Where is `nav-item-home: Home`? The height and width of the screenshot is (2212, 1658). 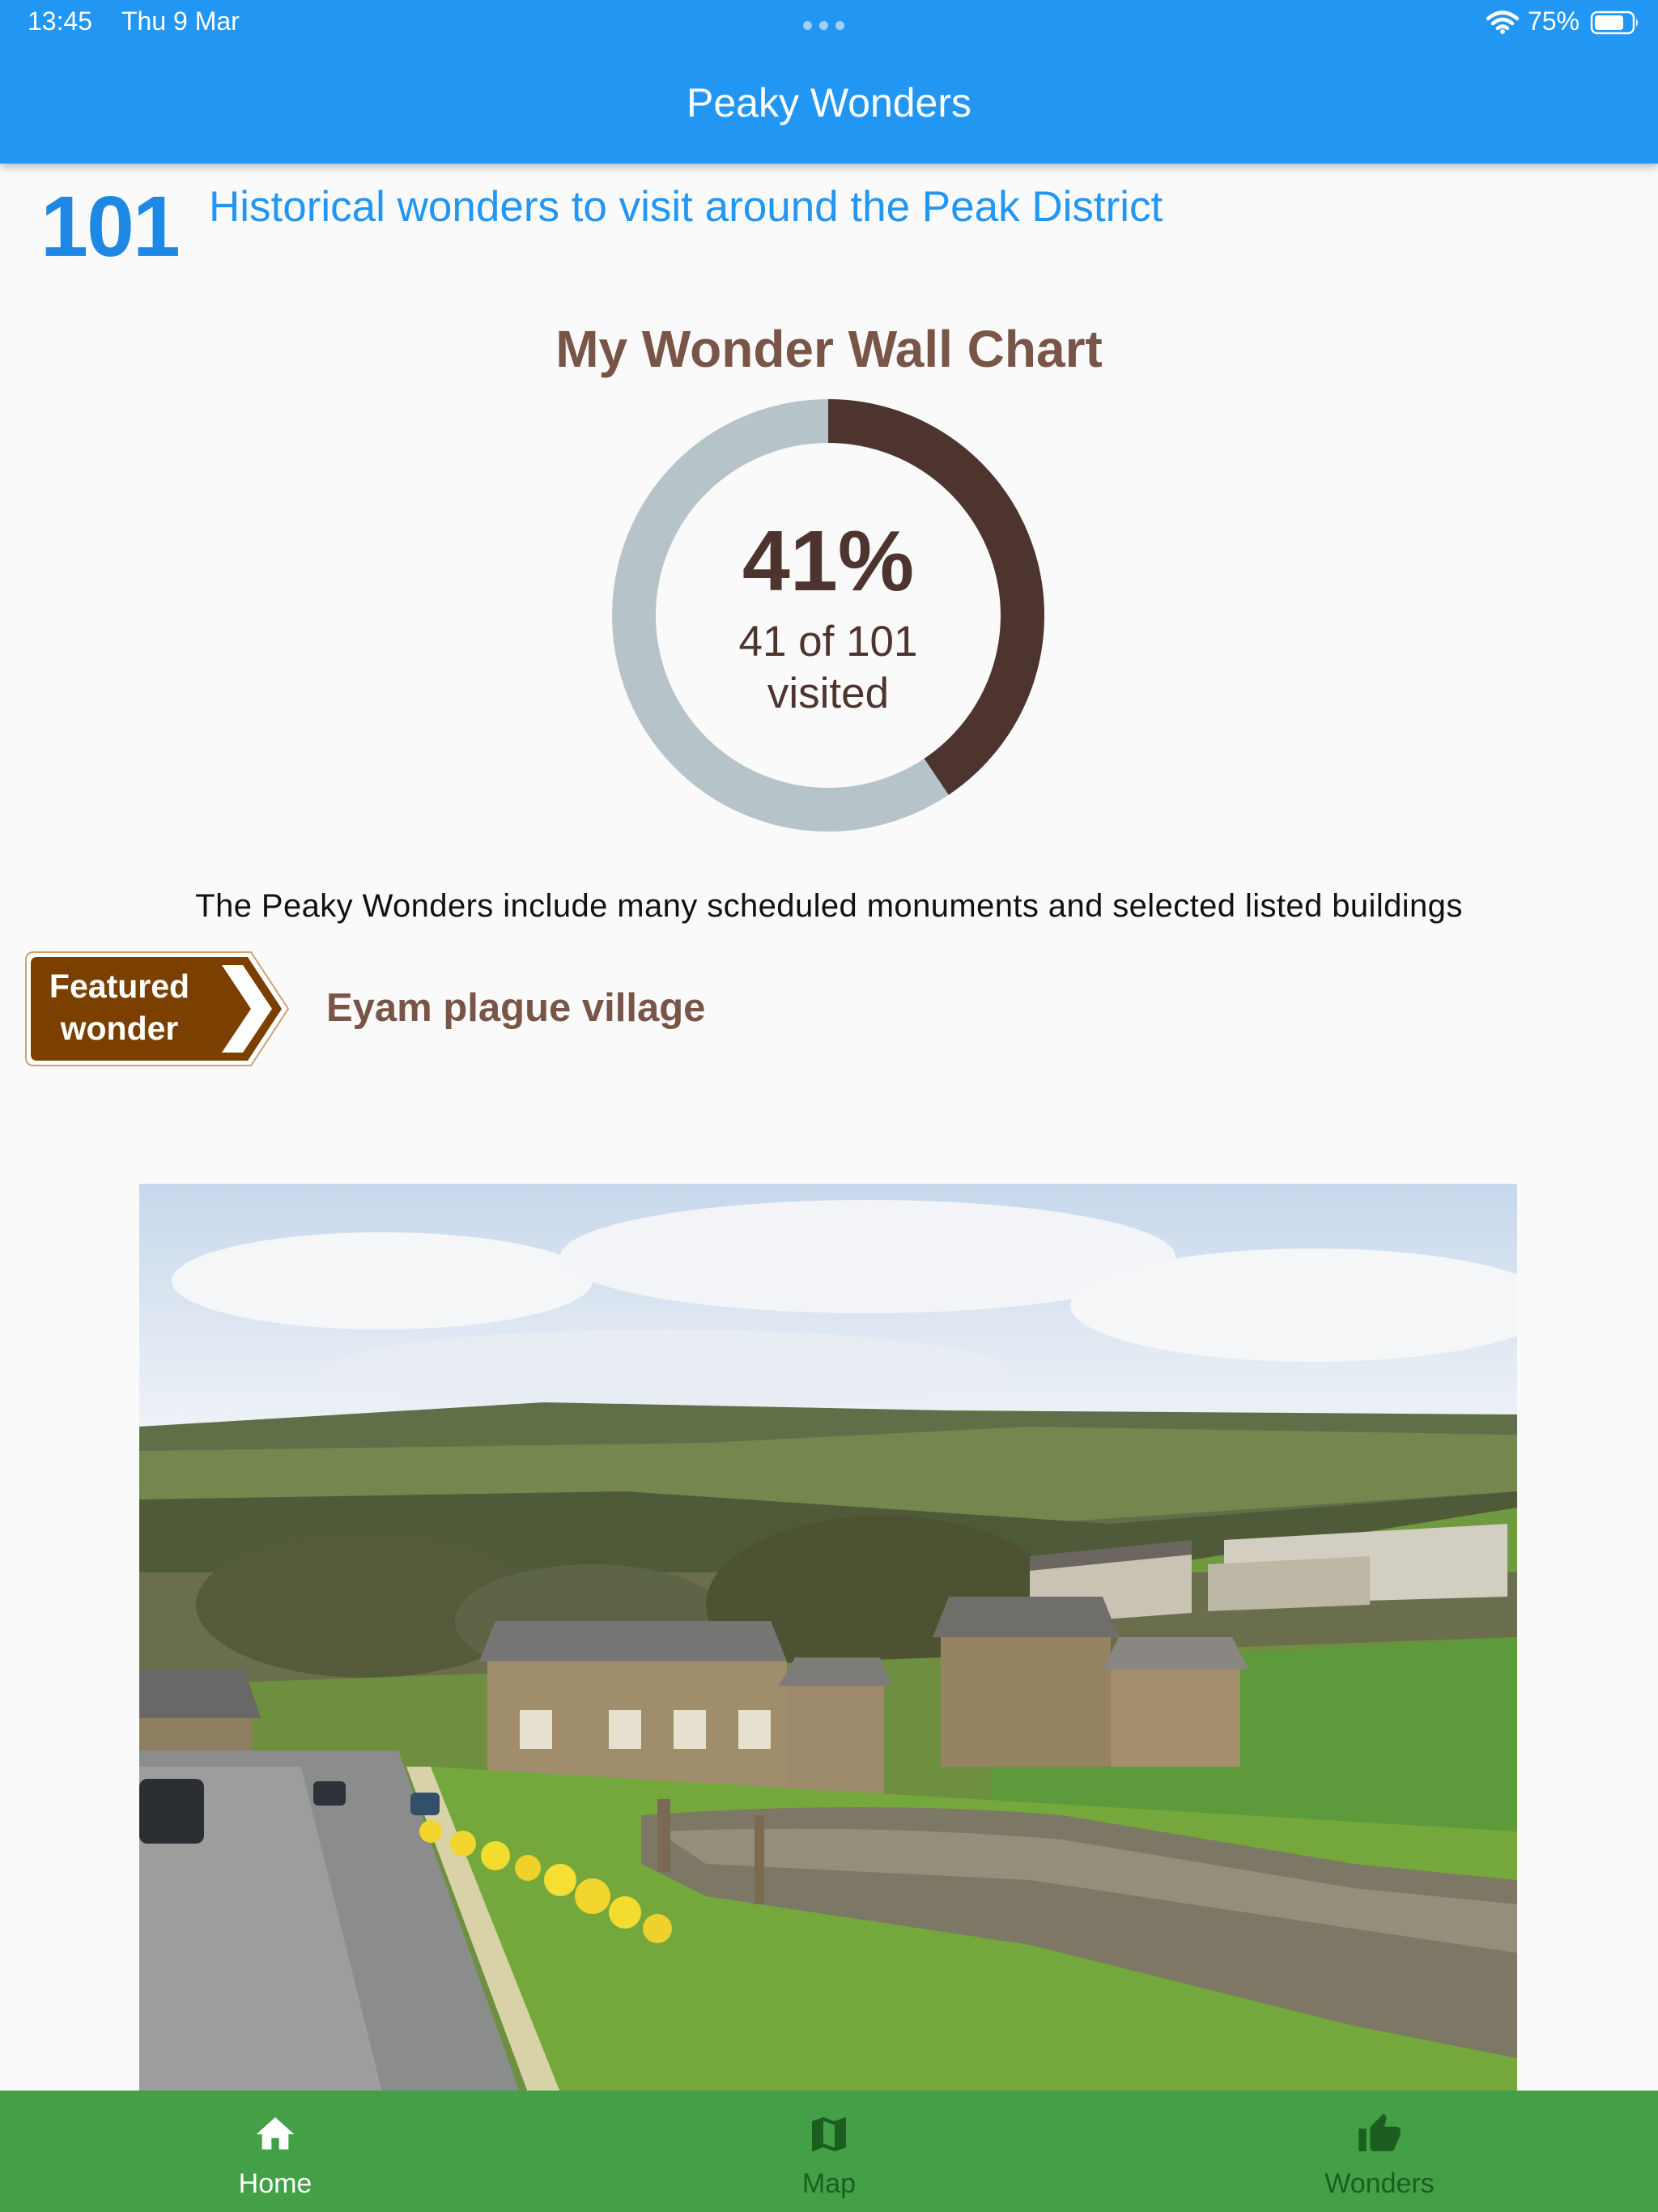
nav-item-home: Home is located at coordinates (275, 2151).